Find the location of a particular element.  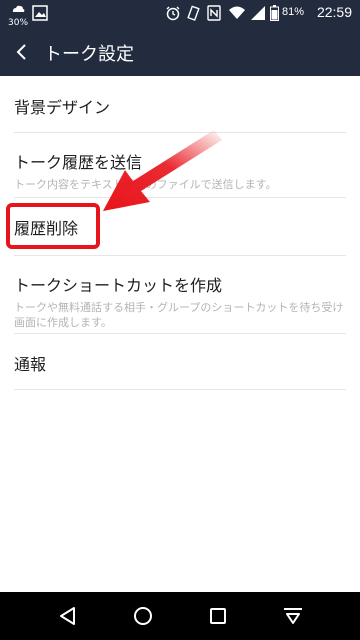

settings-item-subtitle: トーク内容をテキスト形式のファイルで送信します。 is located at coordinates (145, 184).